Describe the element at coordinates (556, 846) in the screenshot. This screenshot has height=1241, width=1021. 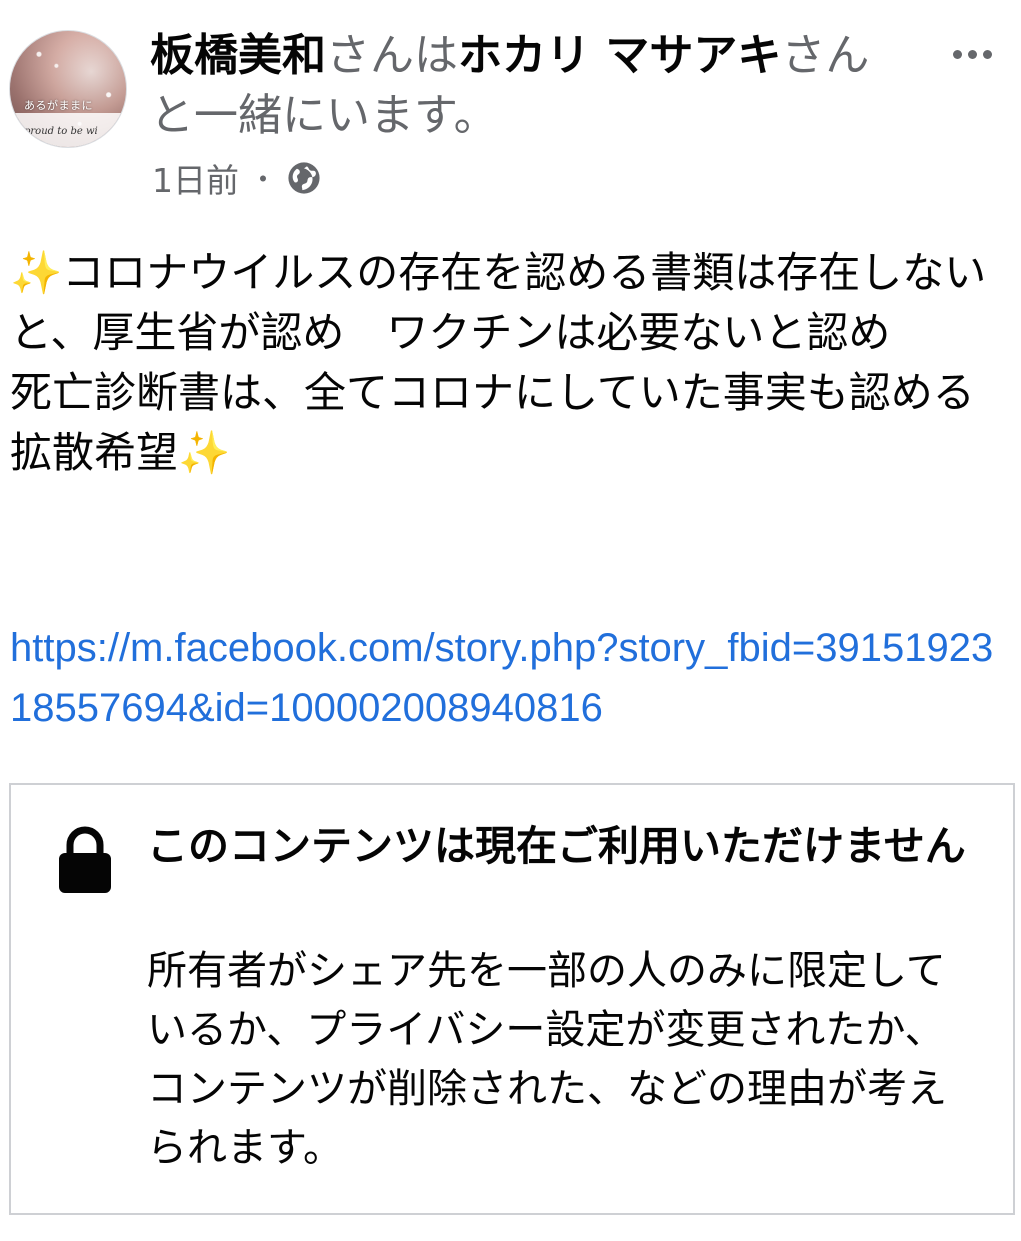
I see `unavailable-card-title: このコンテンツは現在ご利用いただけません` at that location.